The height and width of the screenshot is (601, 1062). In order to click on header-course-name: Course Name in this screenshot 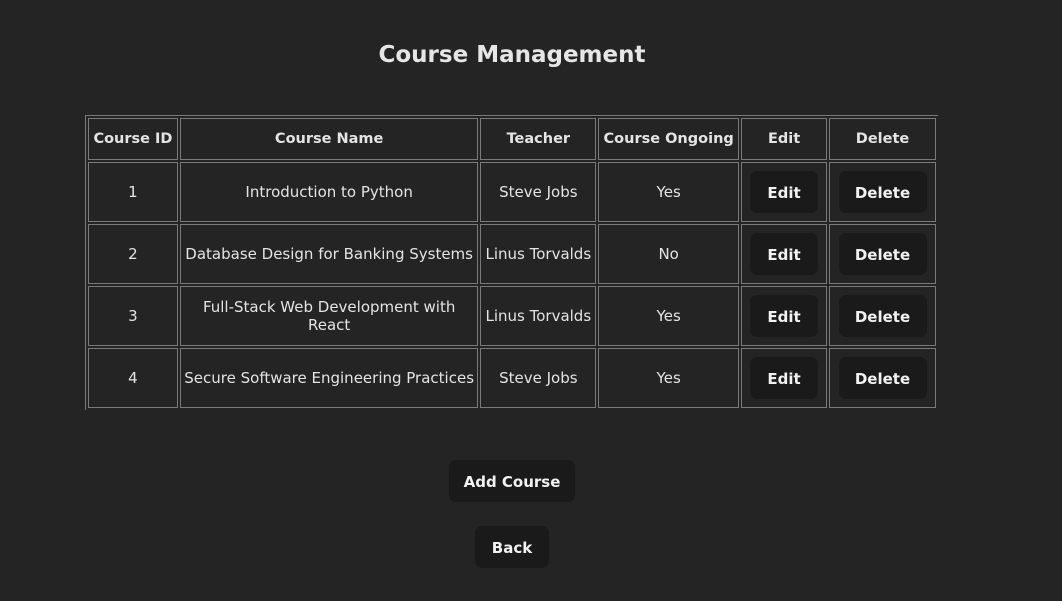, I will do `click(329, 139)`.